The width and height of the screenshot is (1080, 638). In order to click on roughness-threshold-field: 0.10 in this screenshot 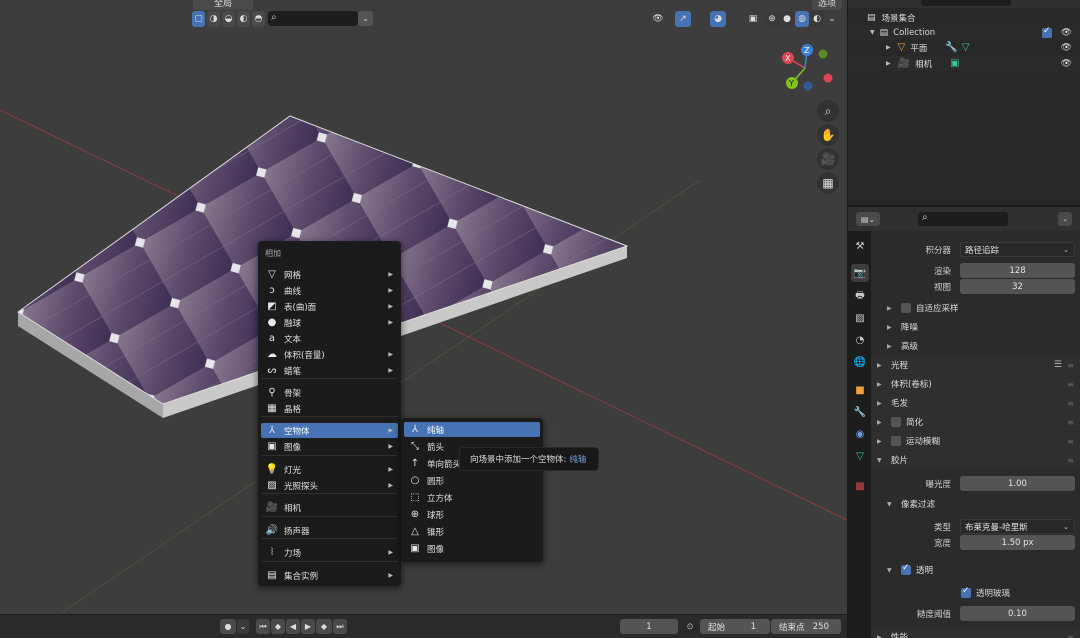, I will do `click(1017, 613)`.